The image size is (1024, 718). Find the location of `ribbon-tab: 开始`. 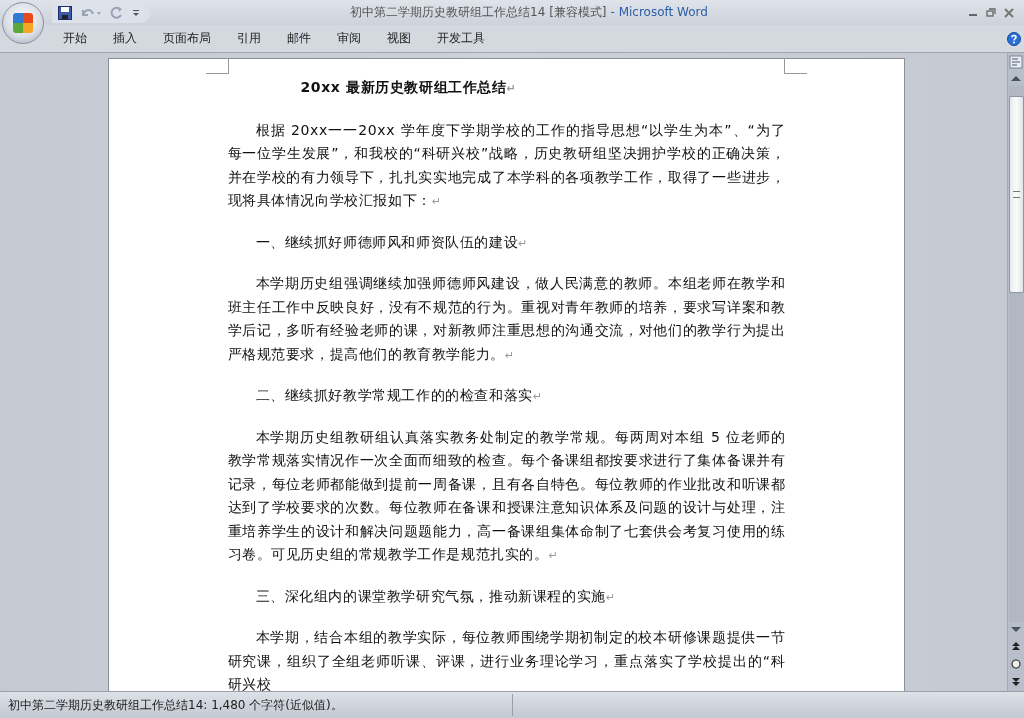

ribbon-tab: 开始 is located at coordinates (75, 38).